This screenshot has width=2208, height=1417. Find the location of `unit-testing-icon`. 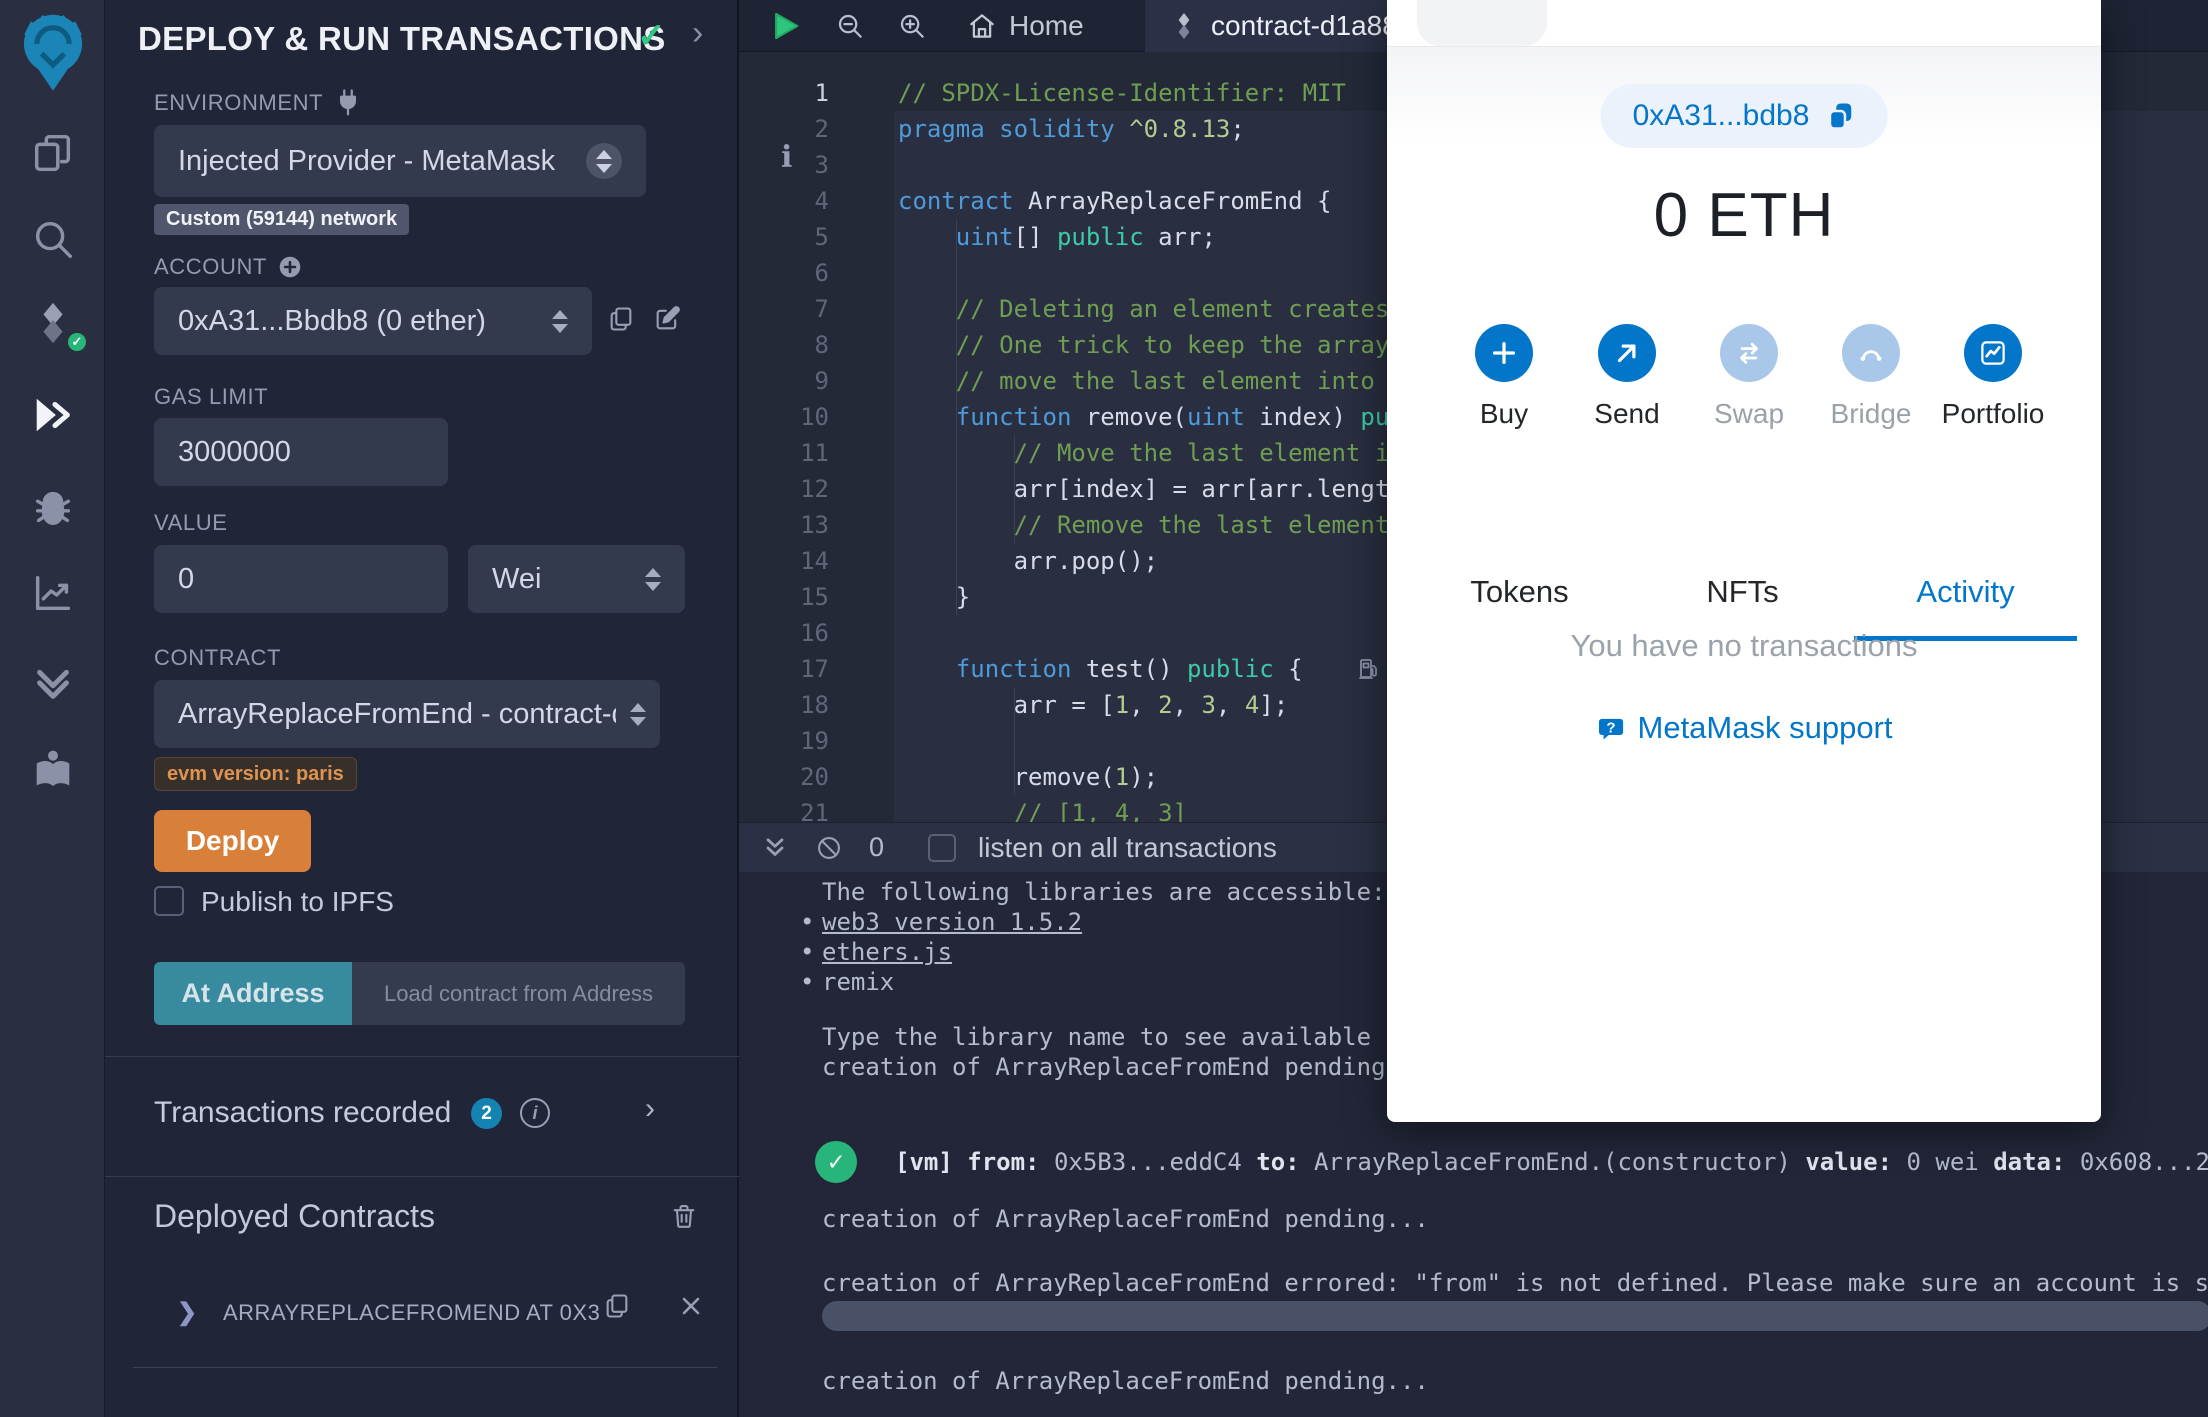

unit-testing-icon is located at coordinates (52, 681).